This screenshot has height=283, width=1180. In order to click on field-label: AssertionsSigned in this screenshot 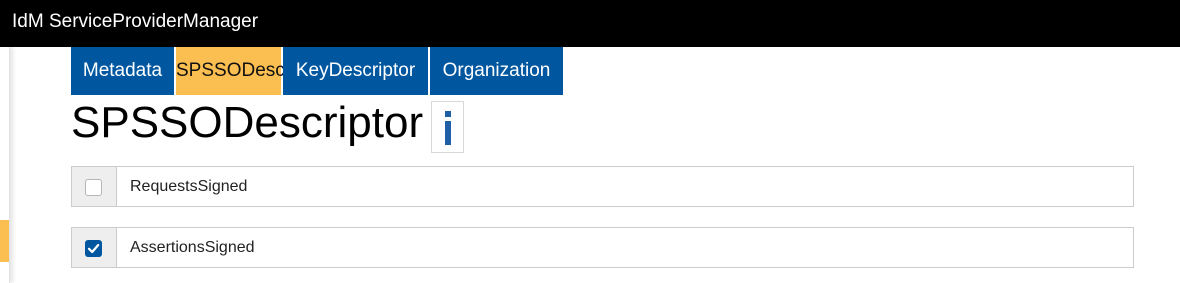, I will do `click(192, 247)`.